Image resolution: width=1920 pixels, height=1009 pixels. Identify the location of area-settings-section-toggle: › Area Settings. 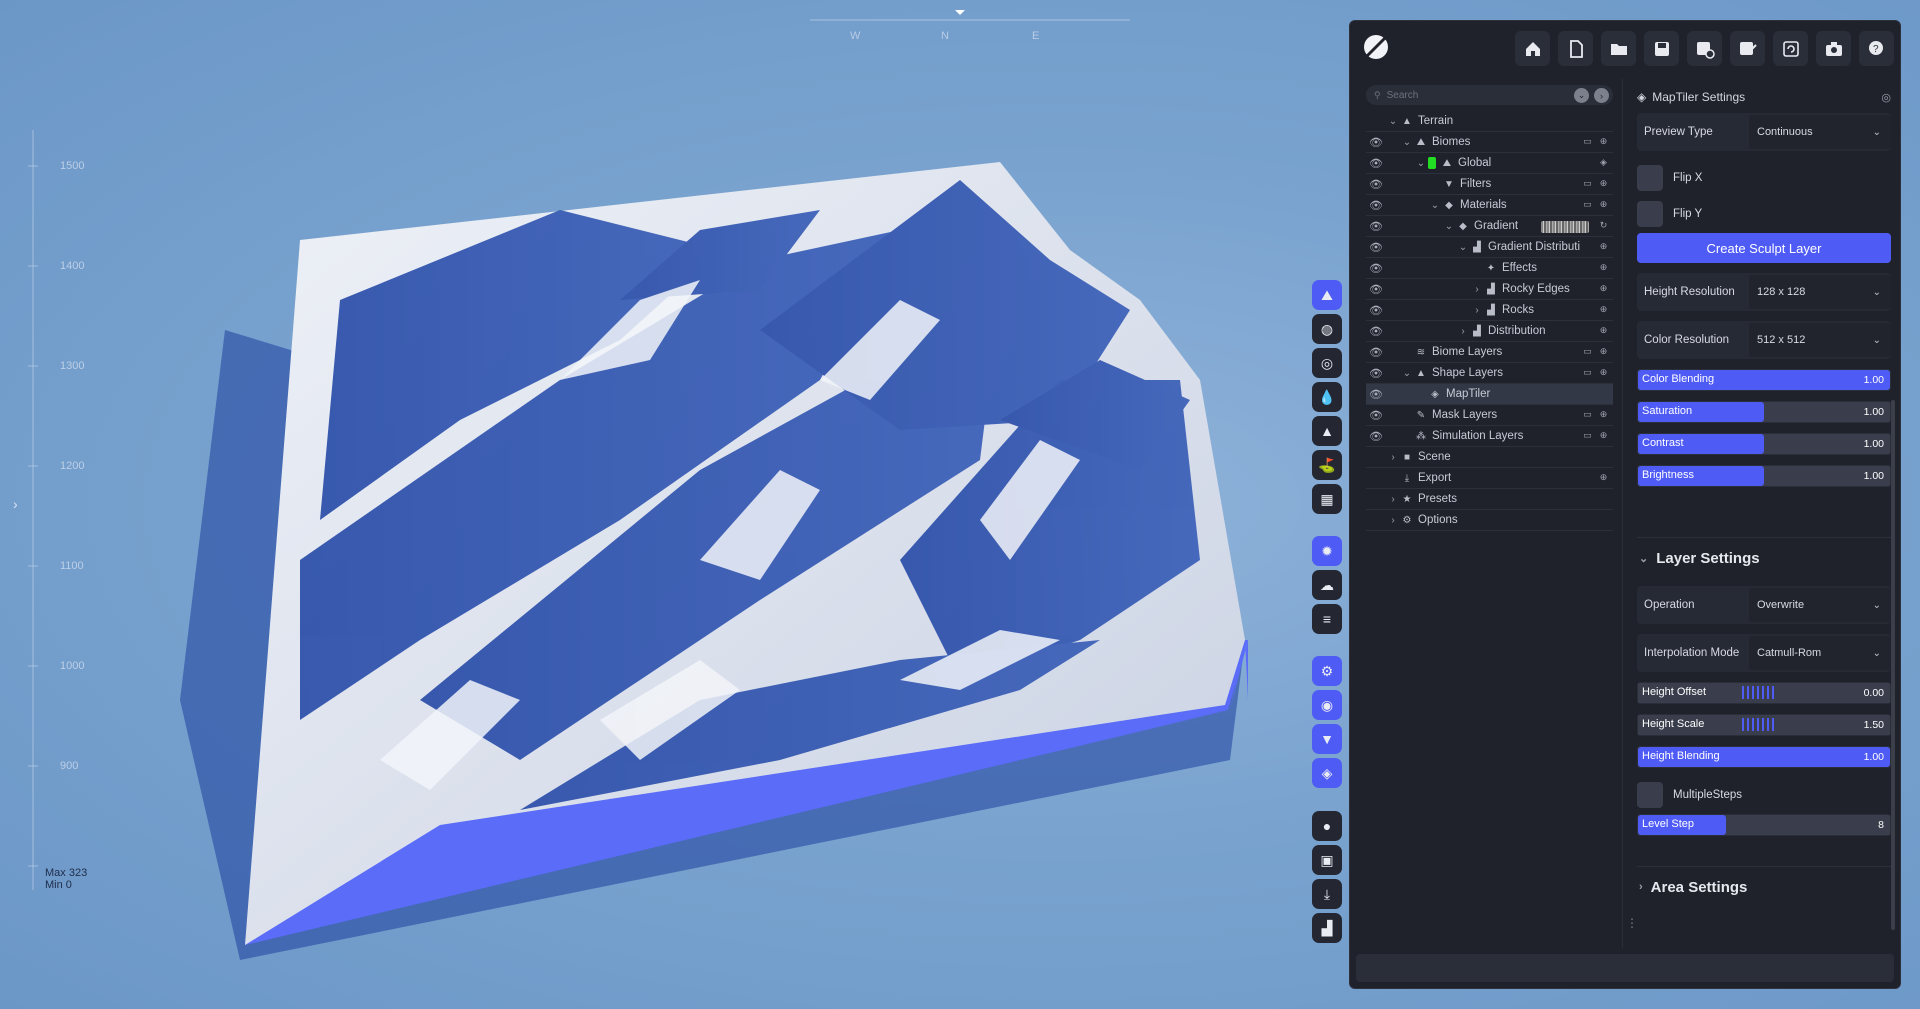
(1764, 886).